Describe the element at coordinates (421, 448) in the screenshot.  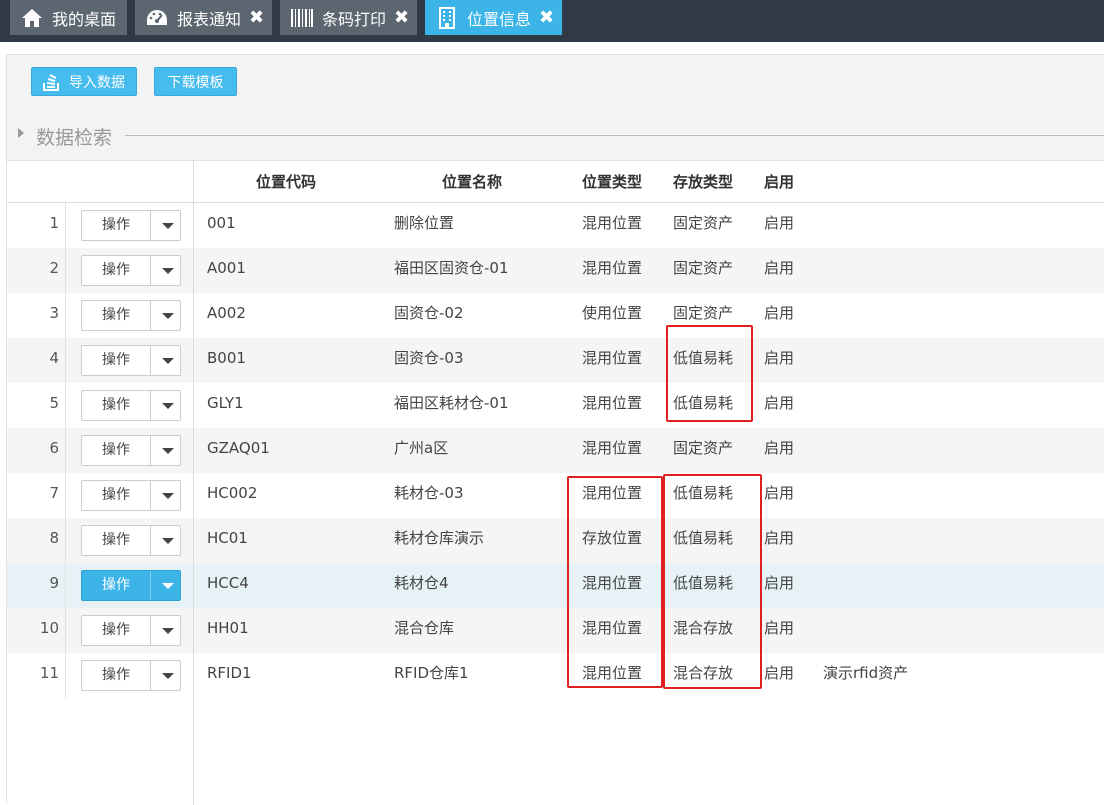
I see `cell-name: 广州a区` at that location.